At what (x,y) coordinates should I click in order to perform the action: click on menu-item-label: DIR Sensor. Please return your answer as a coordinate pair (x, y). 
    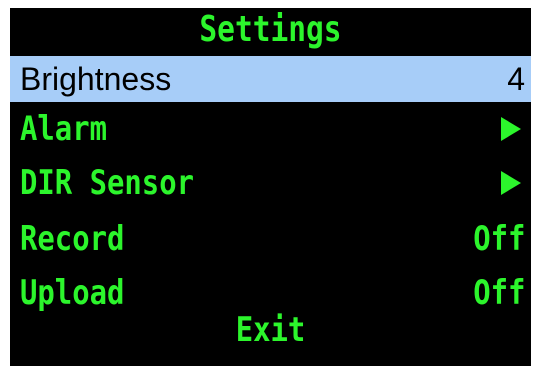
    Looking at the image, I should click on (107, 183).